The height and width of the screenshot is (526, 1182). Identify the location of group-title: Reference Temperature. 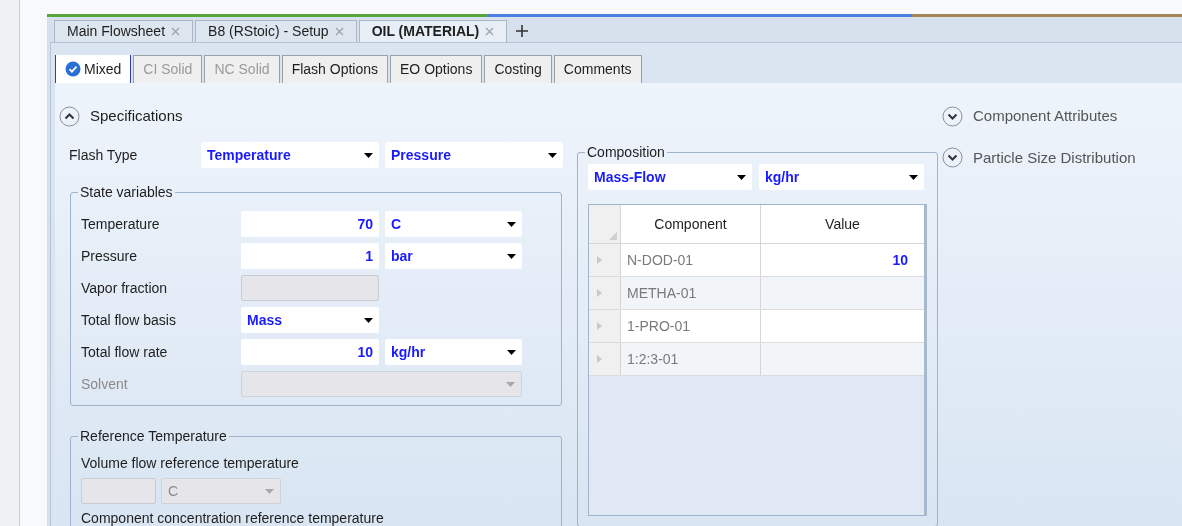
(153, 436).